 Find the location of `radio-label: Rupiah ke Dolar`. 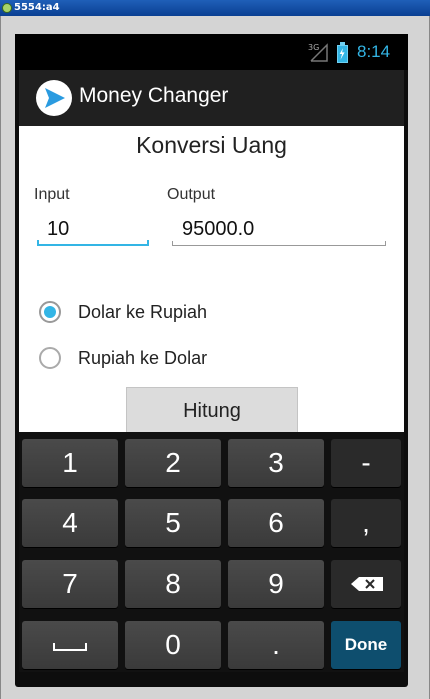

radio-label: Rupiah ke Dolar is located at coordinates (143, 357).